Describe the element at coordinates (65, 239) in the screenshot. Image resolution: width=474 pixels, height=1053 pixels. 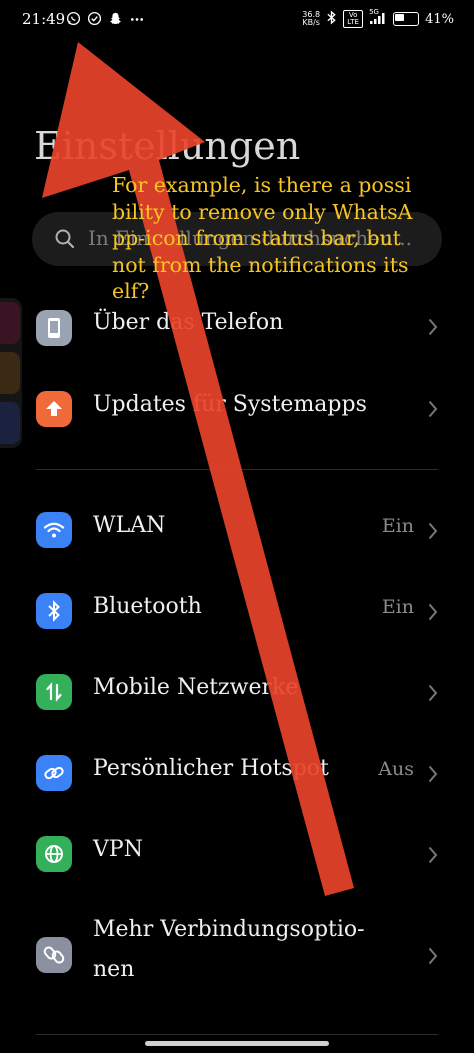
I see `search-icon` at that location.